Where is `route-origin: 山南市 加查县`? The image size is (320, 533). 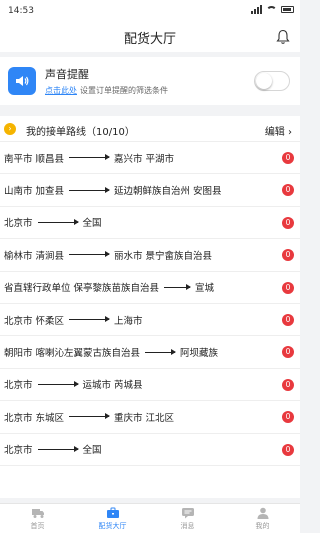
route-origin: 山南市 加查县 is located at coordinates (34, 192).